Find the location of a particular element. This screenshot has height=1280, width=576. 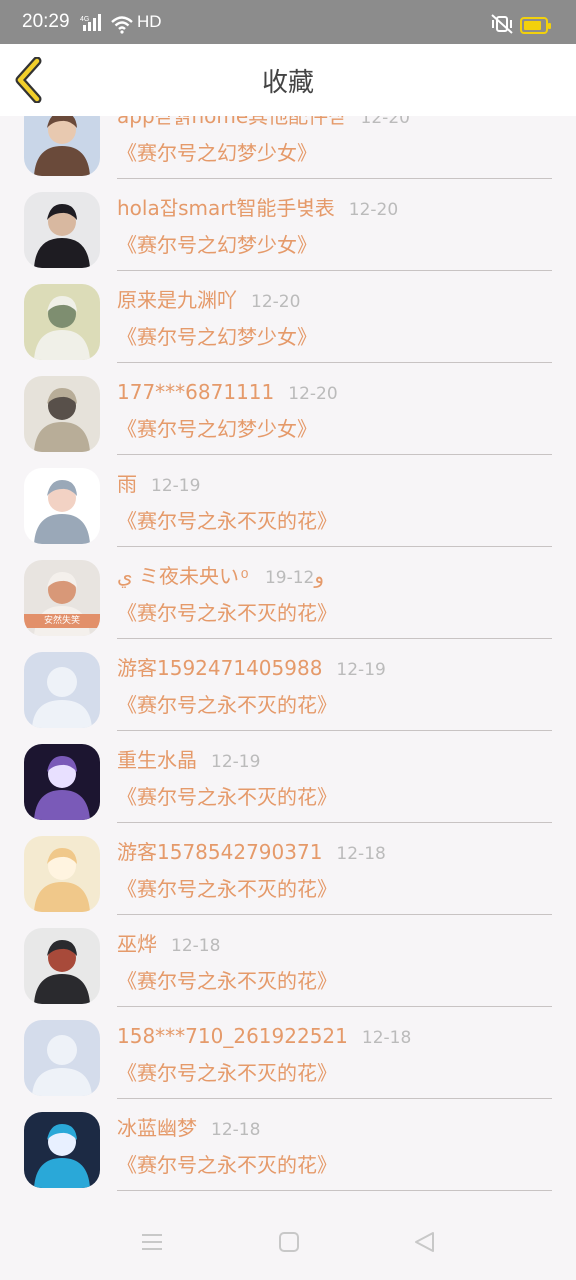

favorite-list-item: 177***6871111 12-20 《赛尔号之幻梦少女》 is located at coordinates (288, 412).